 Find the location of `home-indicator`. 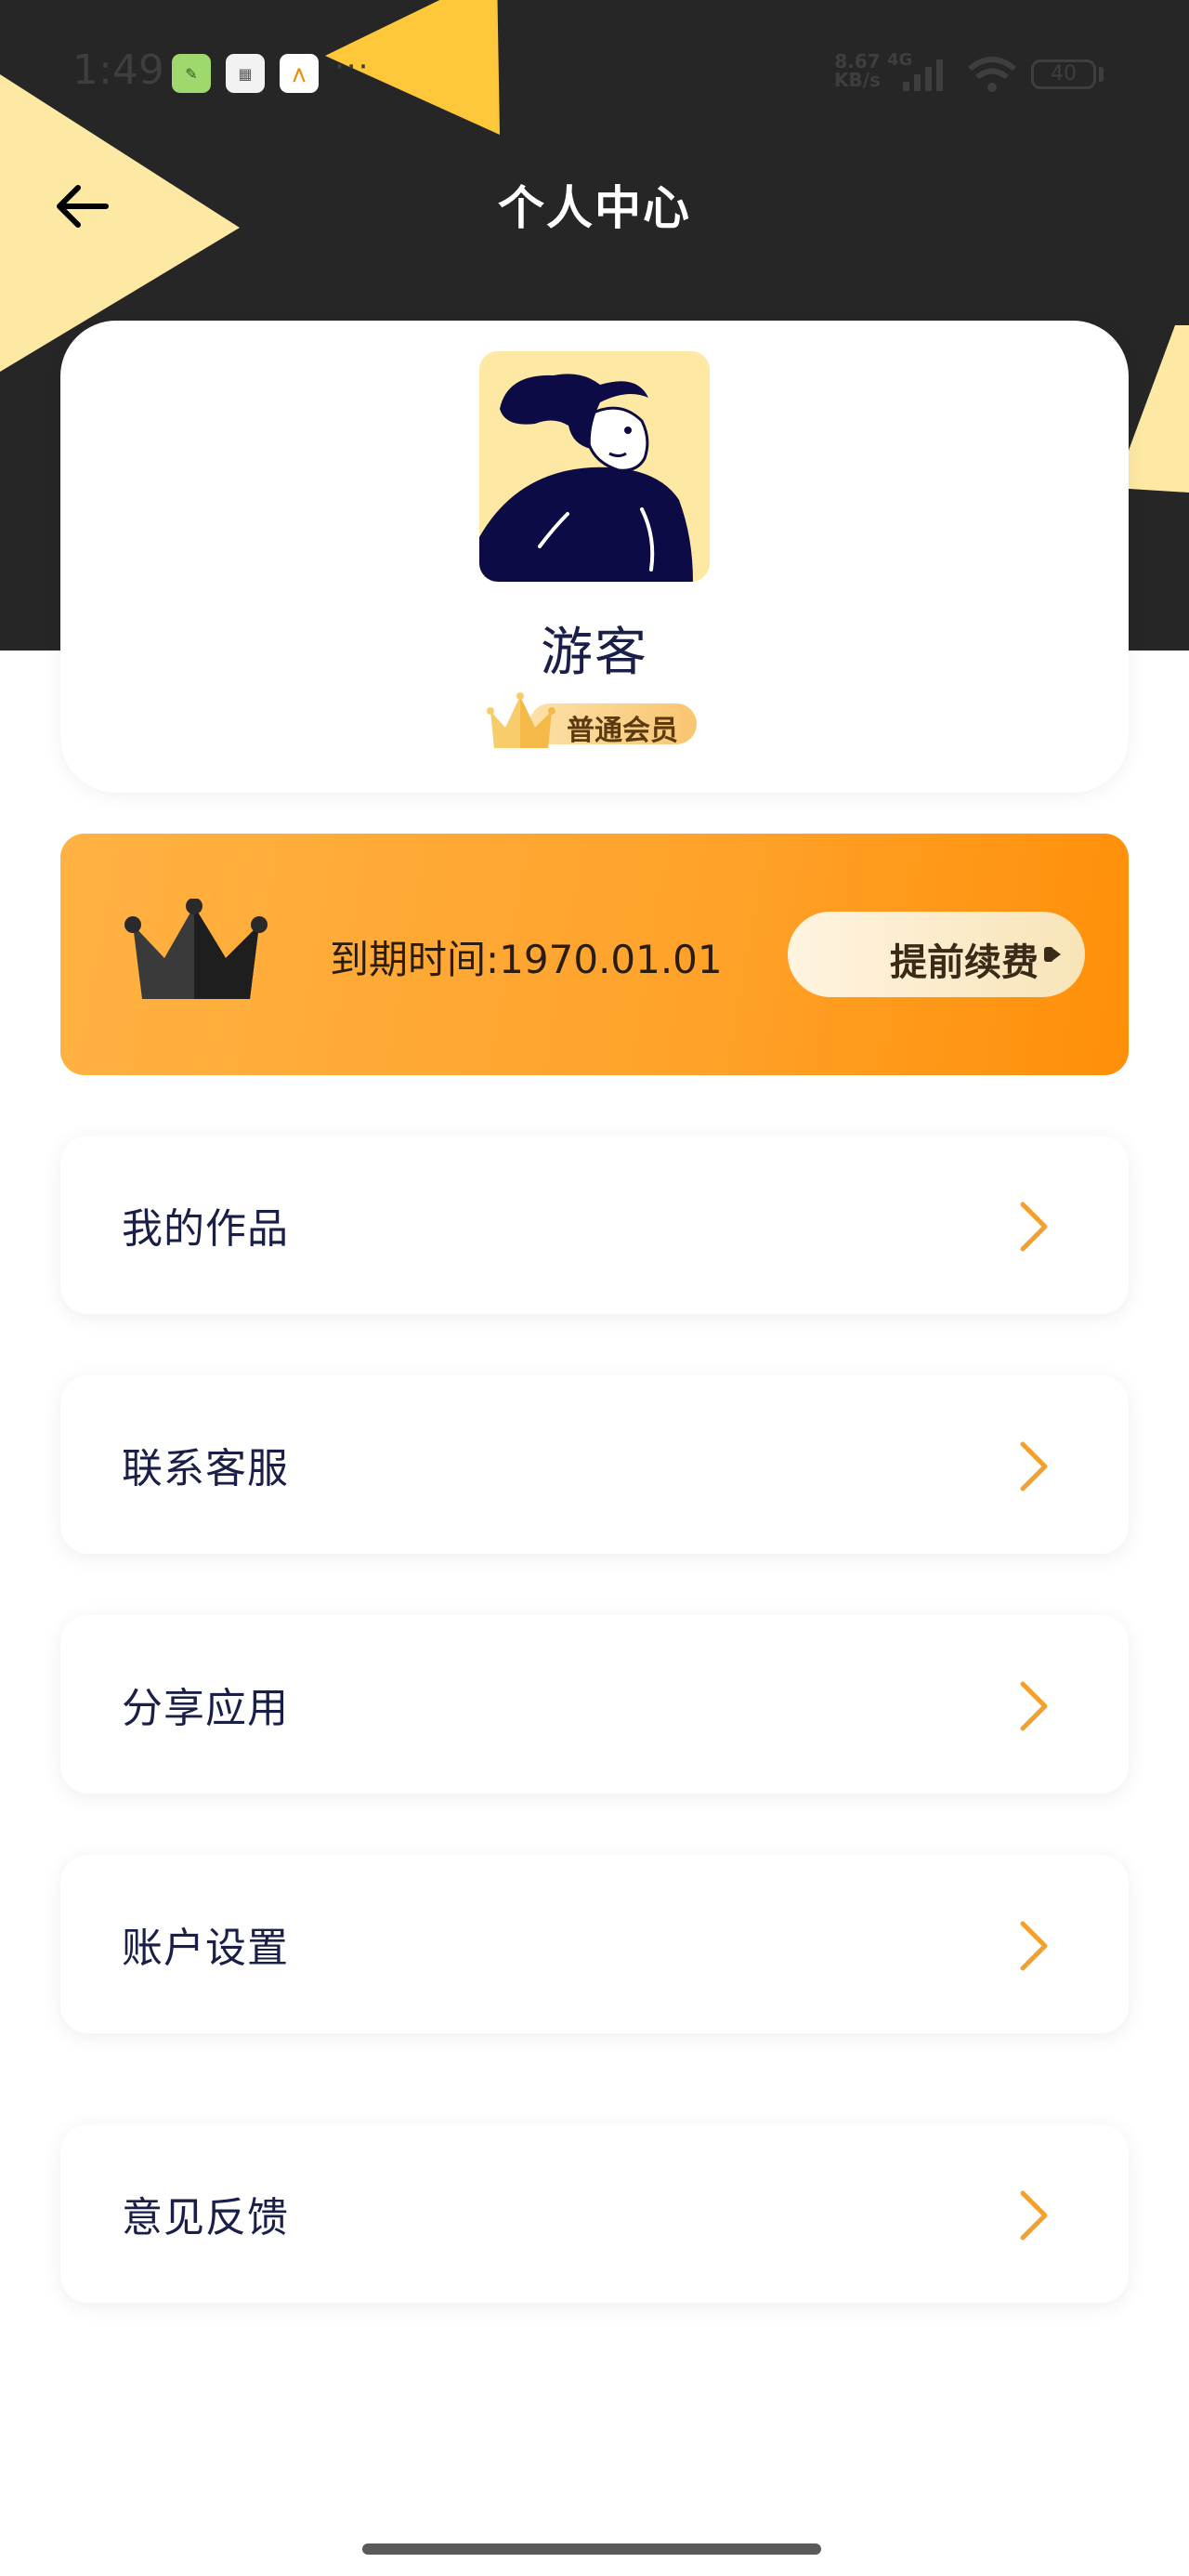

home-indicator is located at coordinates (592, 2549).